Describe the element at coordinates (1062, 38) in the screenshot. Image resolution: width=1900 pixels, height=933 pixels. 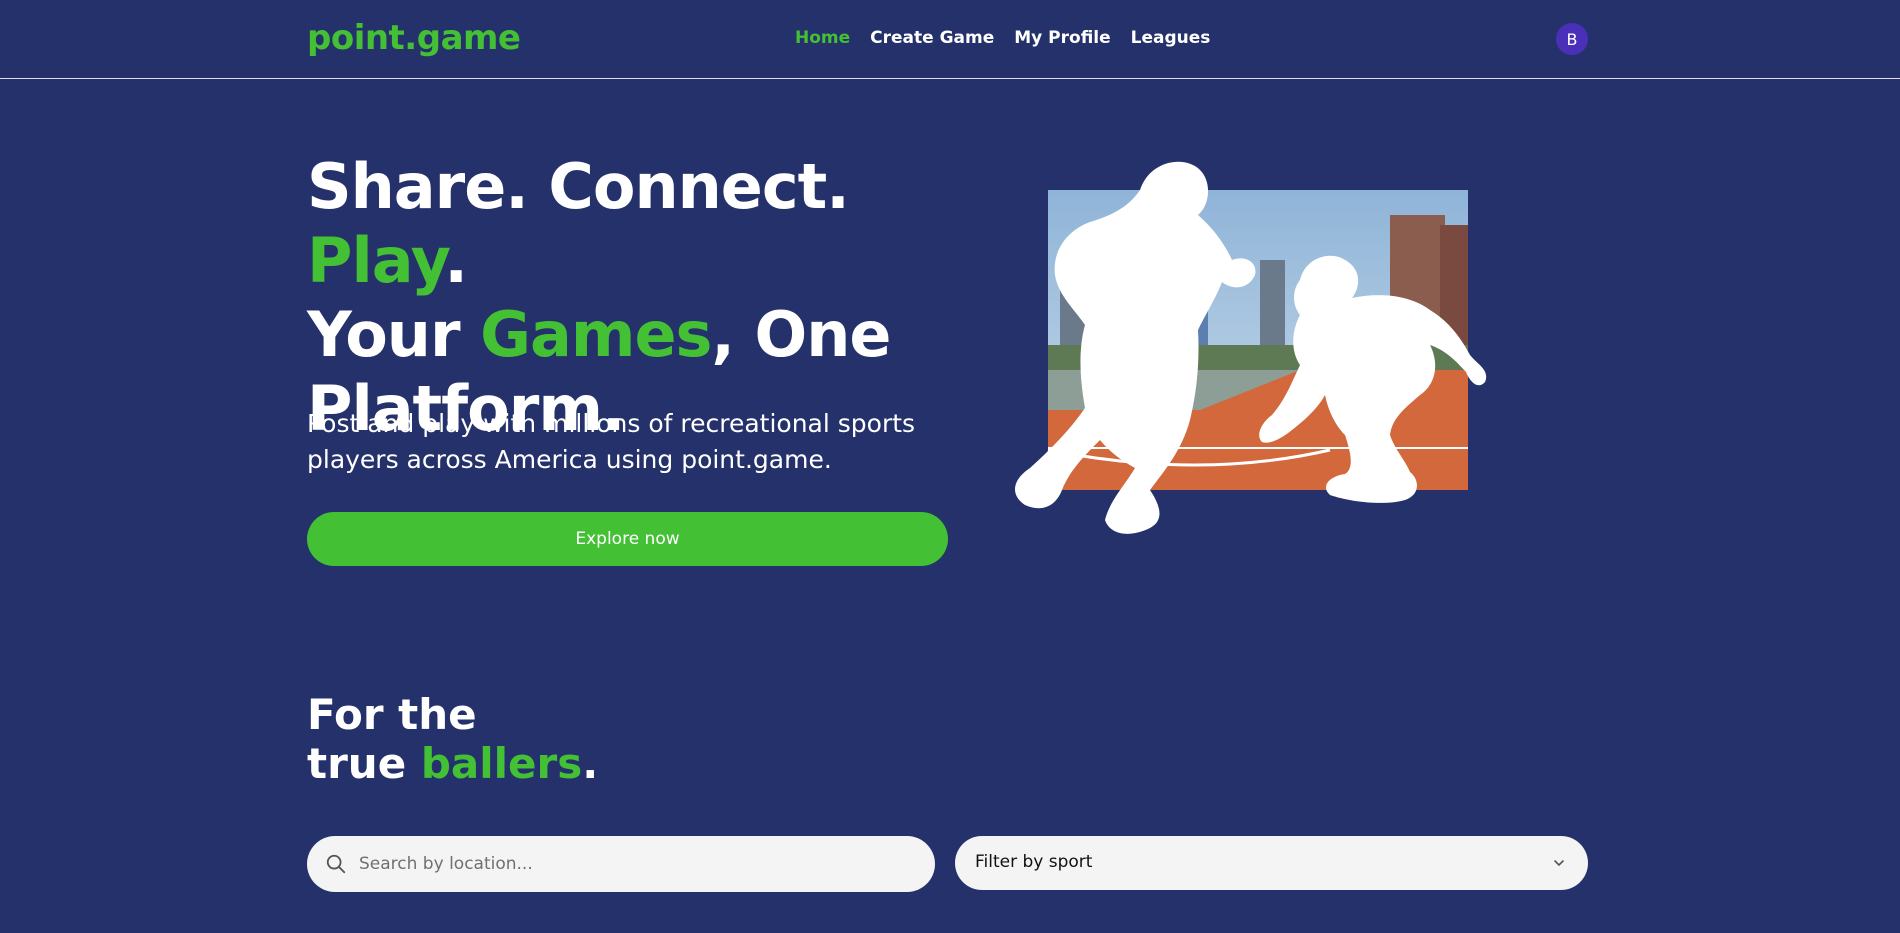
I see `nav-my-profile: My Profile` at that location.